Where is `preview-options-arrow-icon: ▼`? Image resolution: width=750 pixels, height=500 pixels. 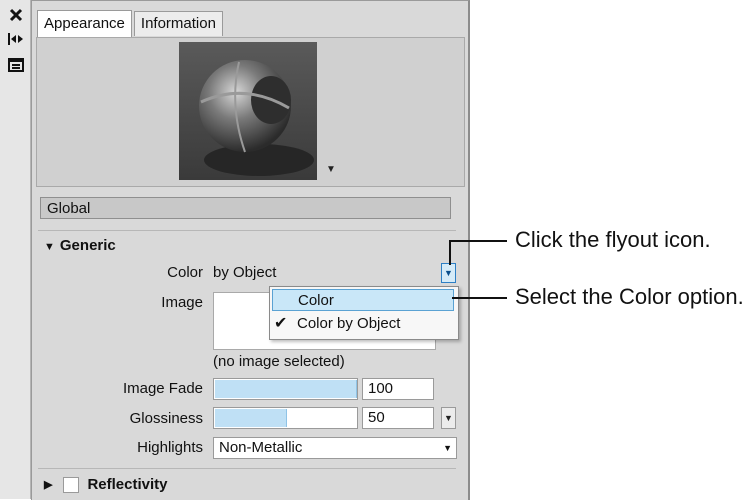 preview-options-arrow-icon: ▼ is located at coordinates (331, 169).